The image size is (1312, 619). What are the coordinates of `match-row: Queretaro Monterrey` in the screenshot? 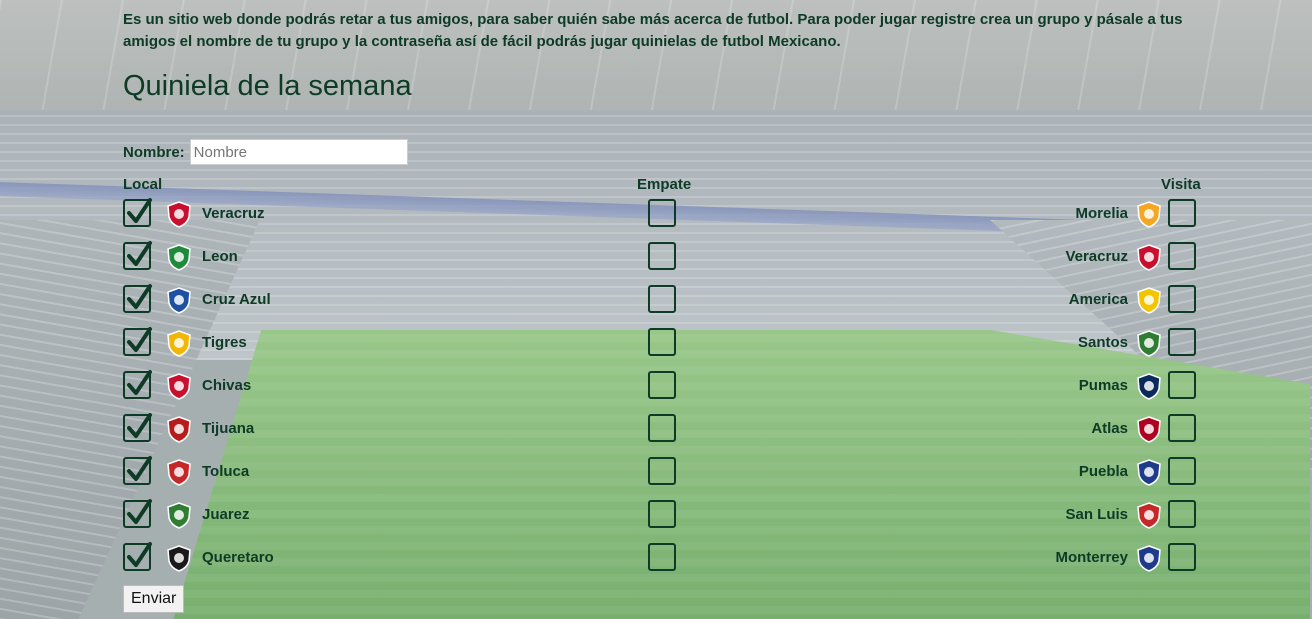 It's located at (656, 559).